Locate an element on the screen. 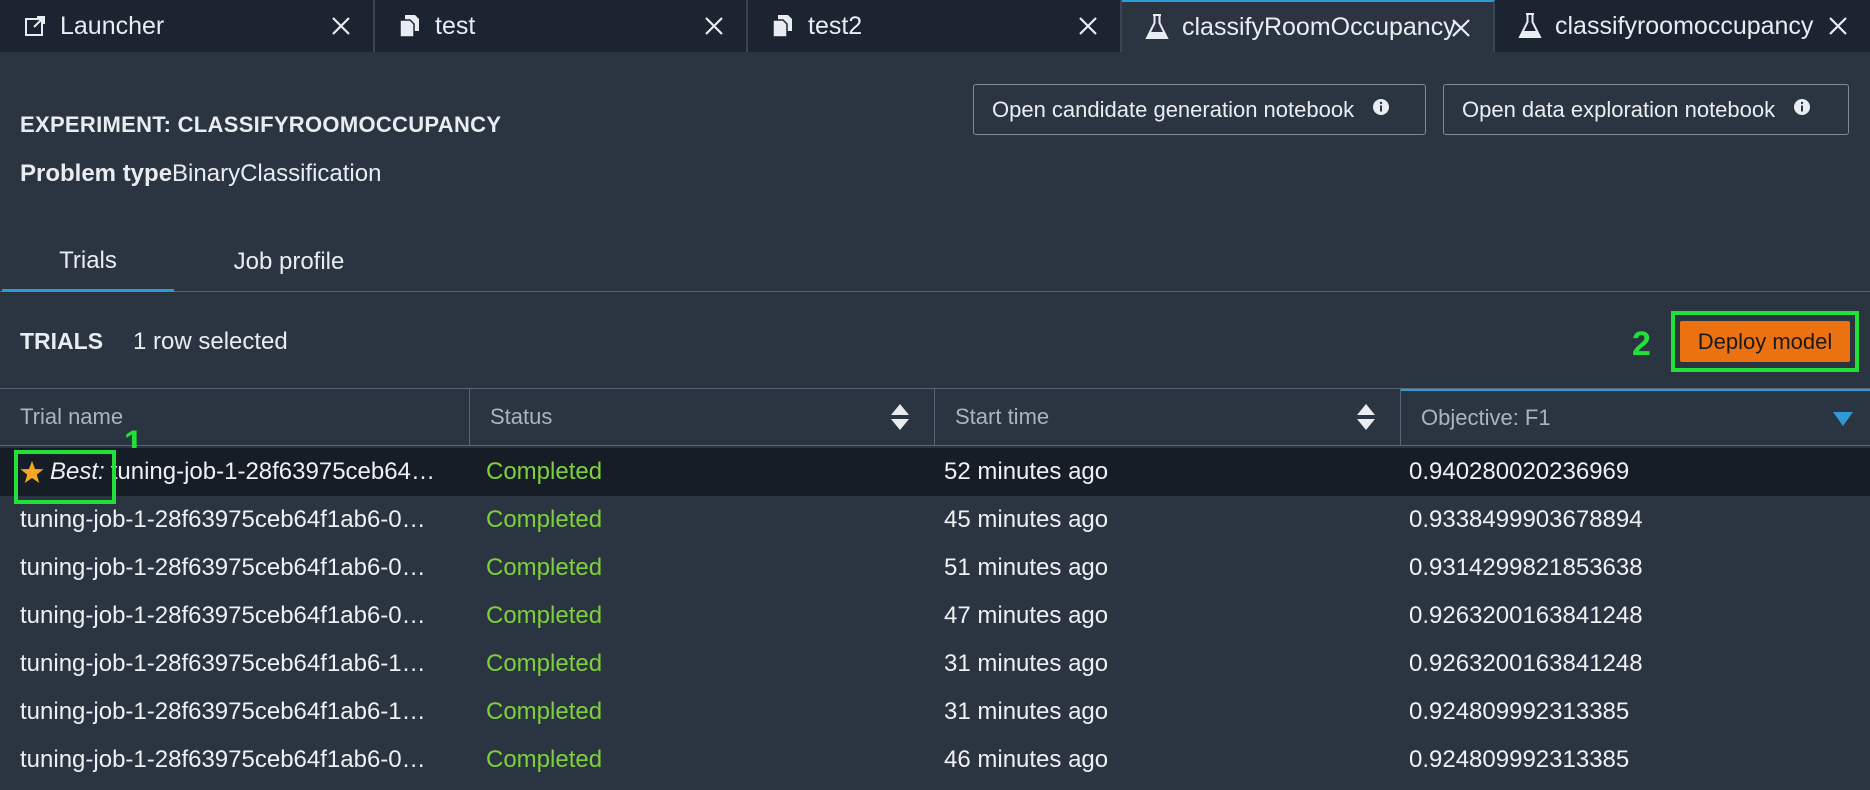 The image size is (1870, 790). start-time-cell: 47 minutes ago is located at coordinates (1026, 615).